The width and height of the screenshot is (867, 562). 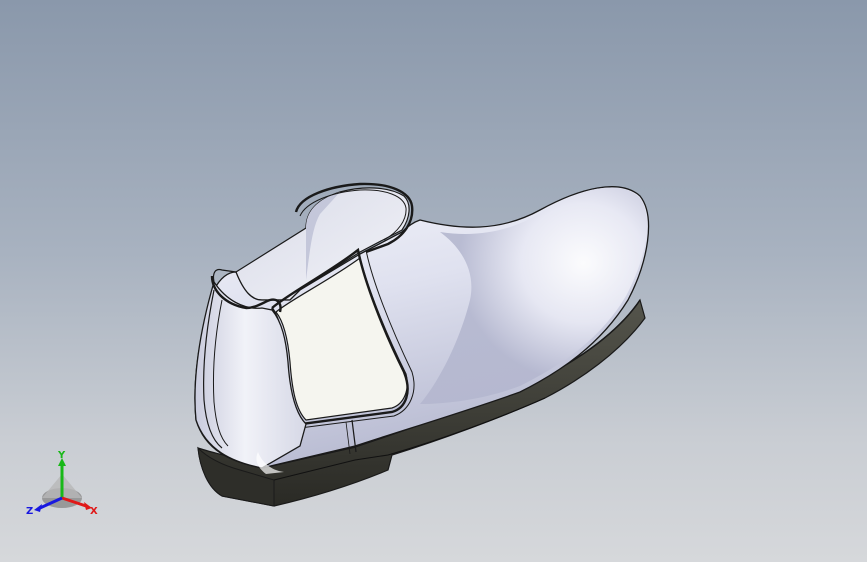 What do you see at coordinates (62, 483) in the screenshot?
I see `reference-triad: Y X Z` at bounding box center [62, 483].